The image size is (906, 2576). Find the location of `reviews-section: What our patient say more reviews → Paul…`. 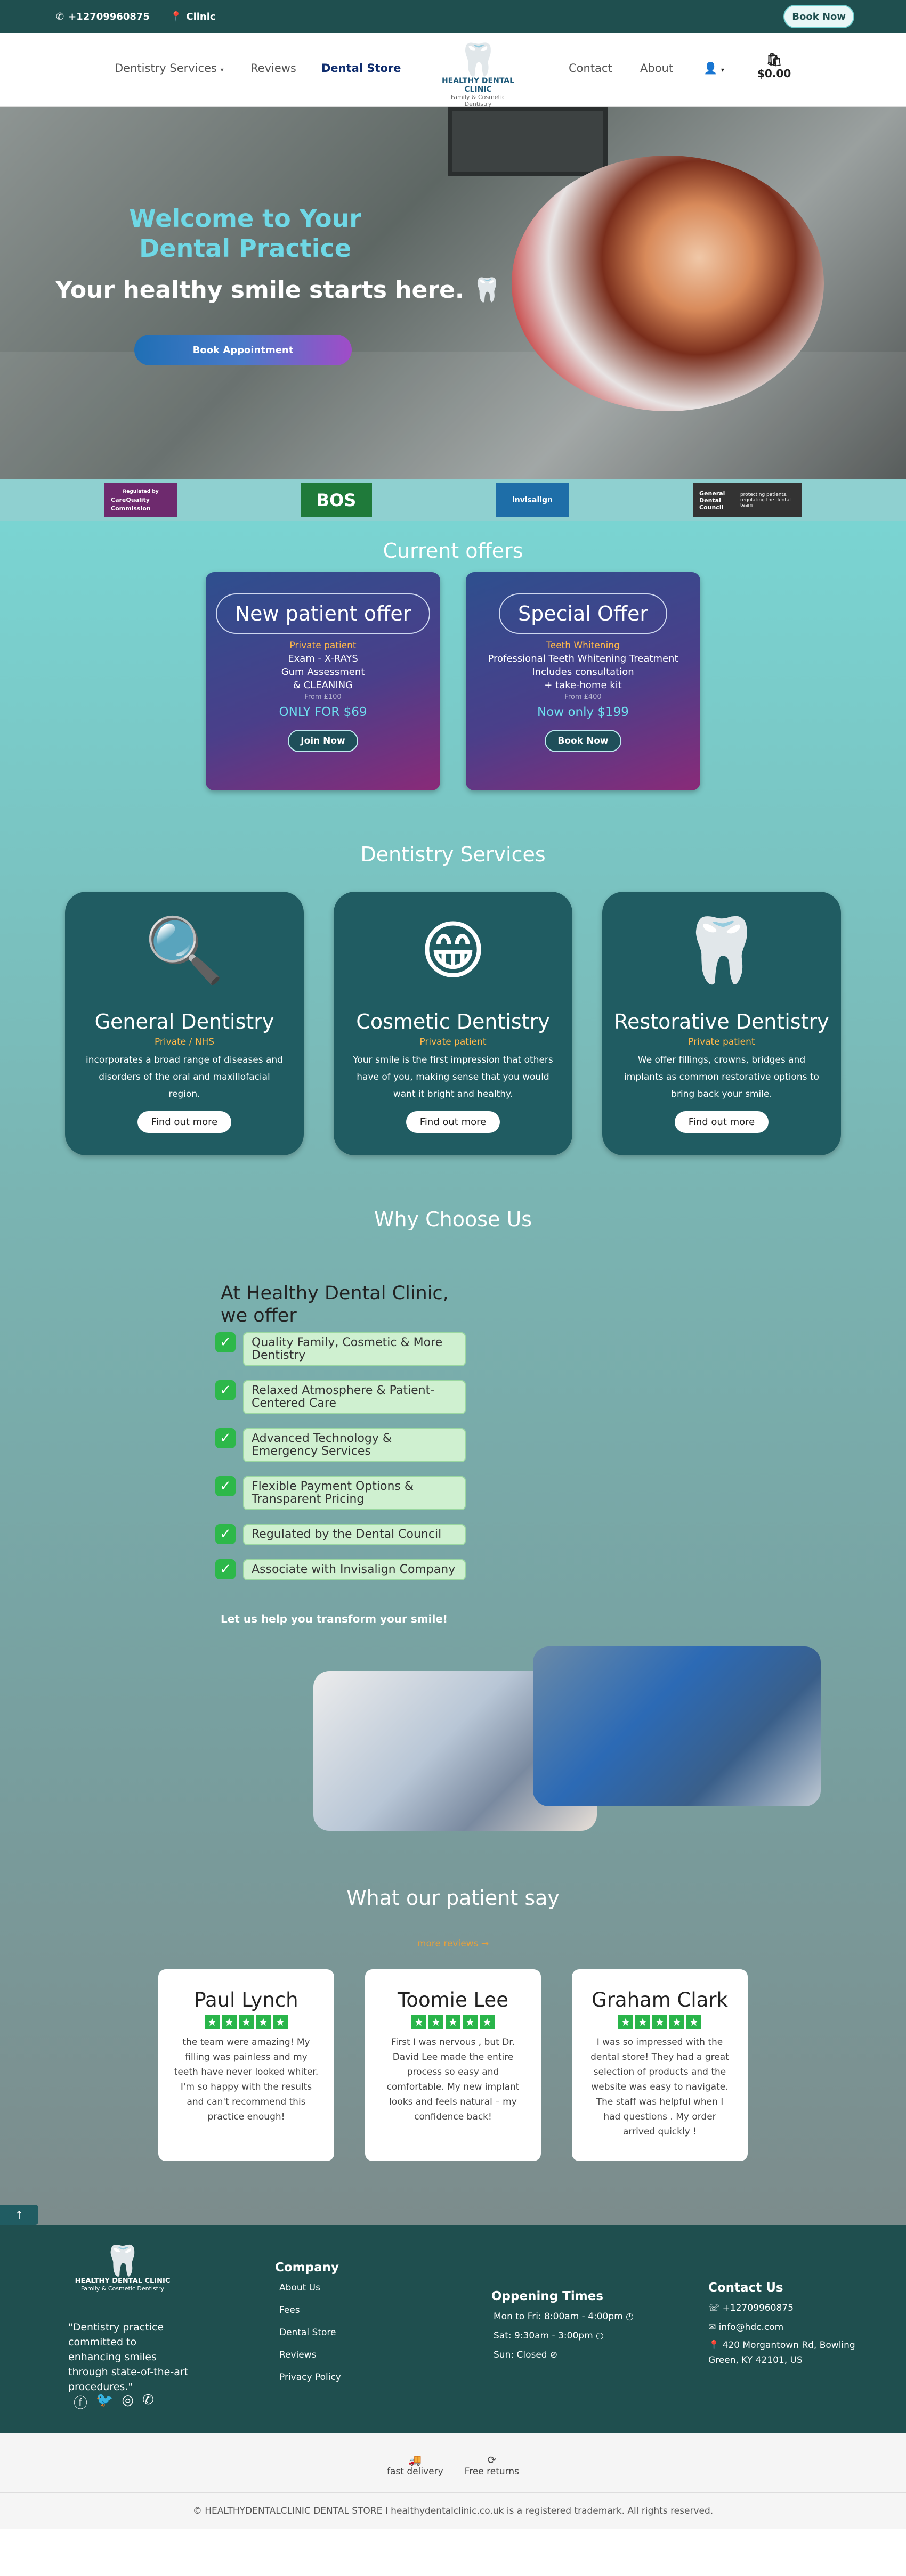

reviews-section: What our patient say more reviews → Paul… is located at coordinates (453, 2023).